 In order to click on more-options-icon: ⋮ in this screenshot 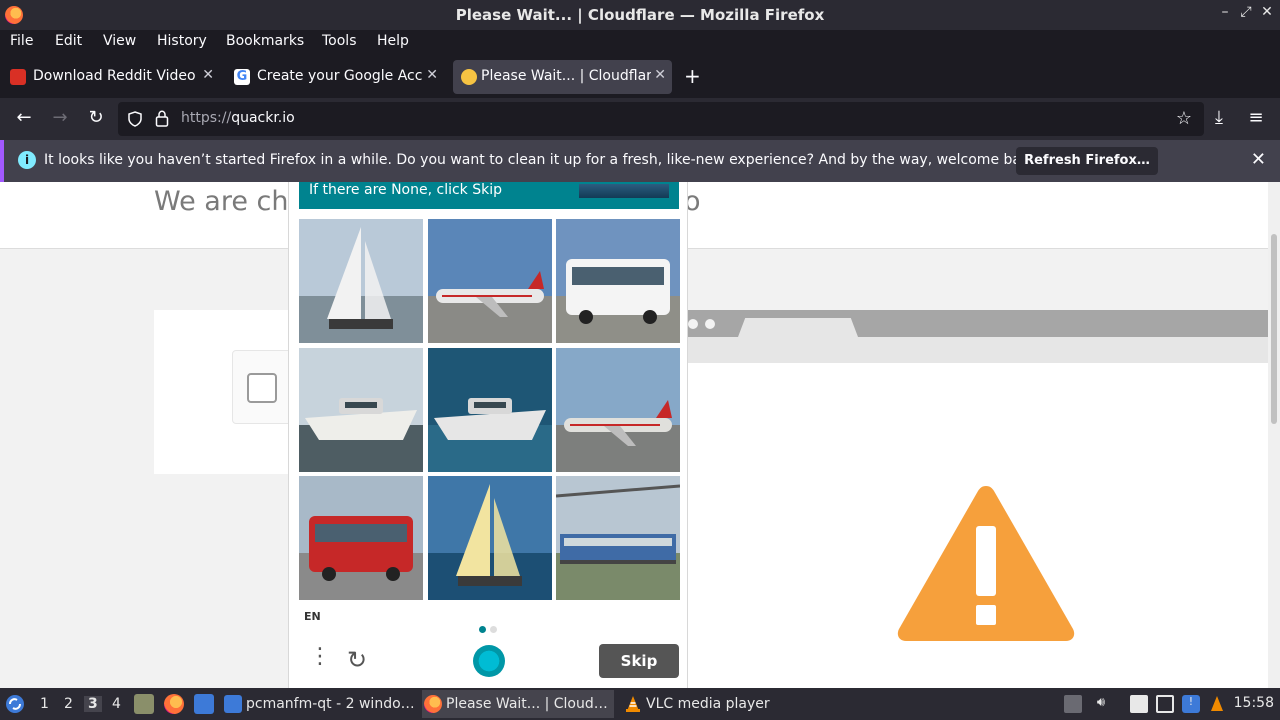, I will do `click(320, 656)`.